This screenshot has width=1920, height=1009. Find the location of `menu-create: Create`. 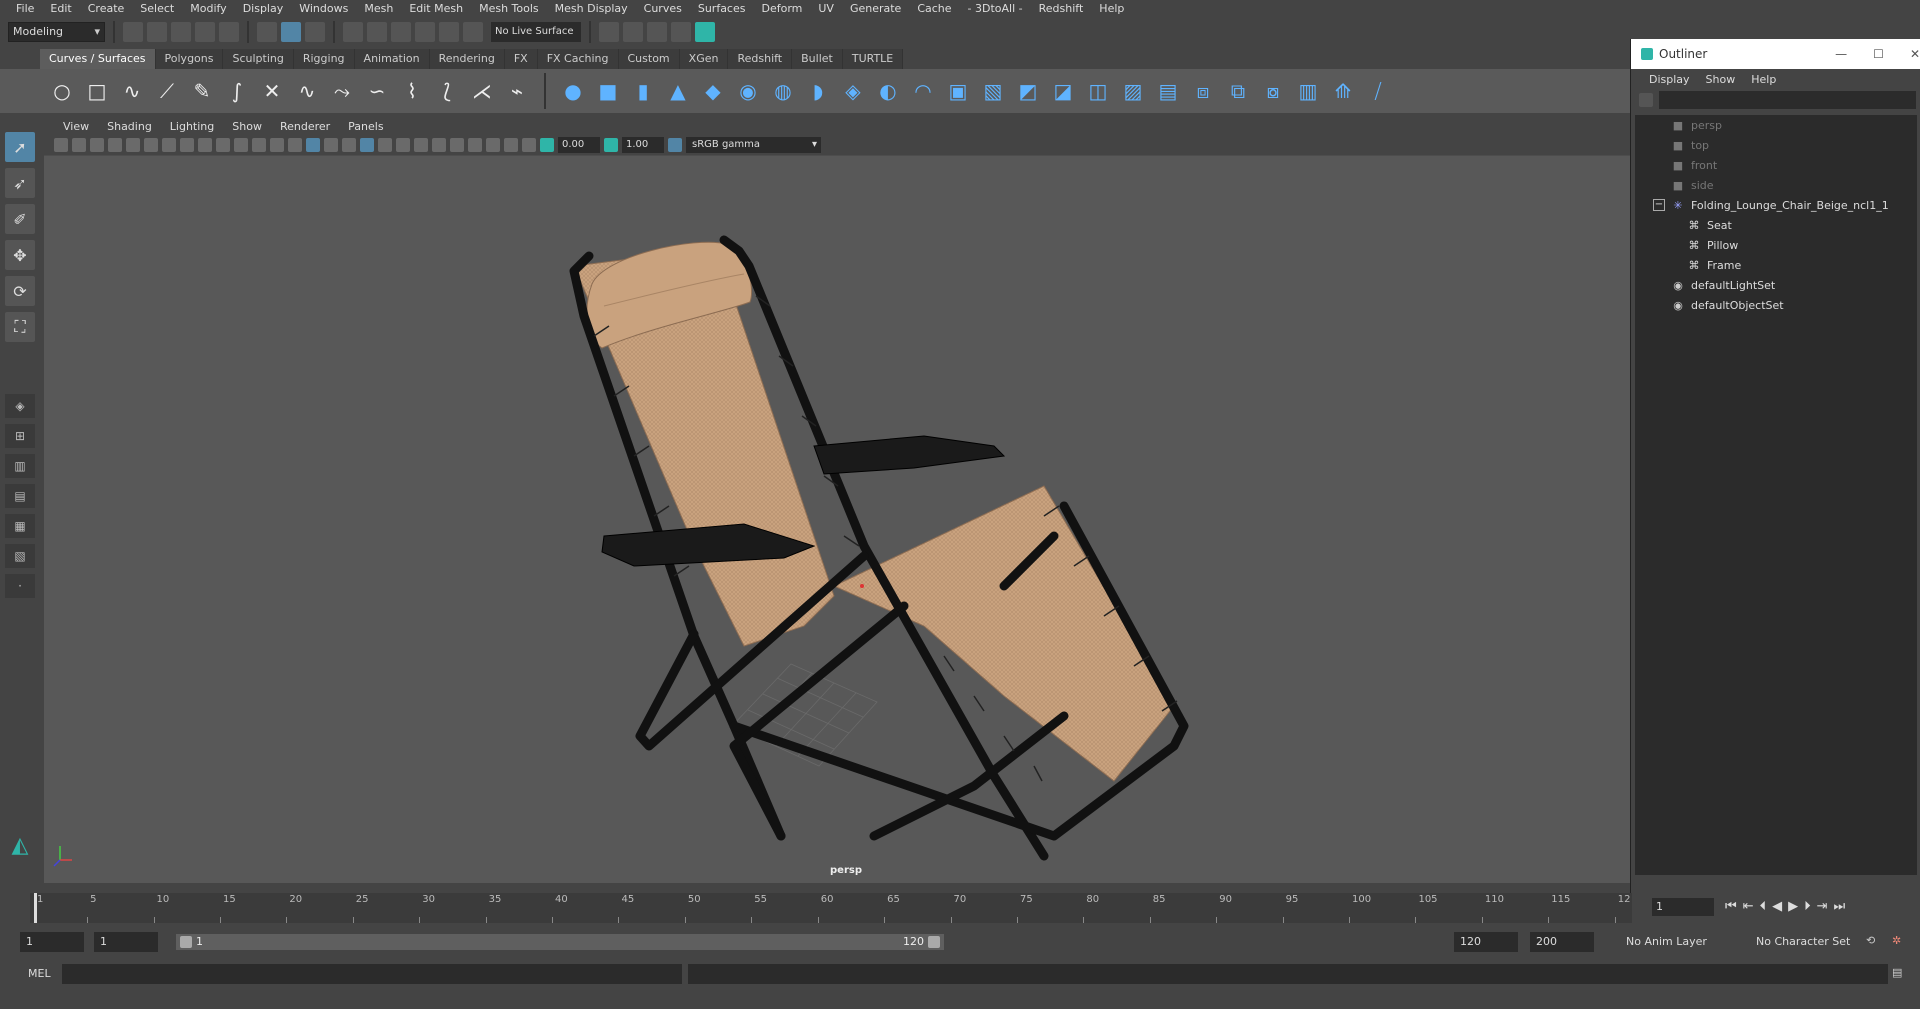

menu-create: Create is located at coordinates (106, 8).